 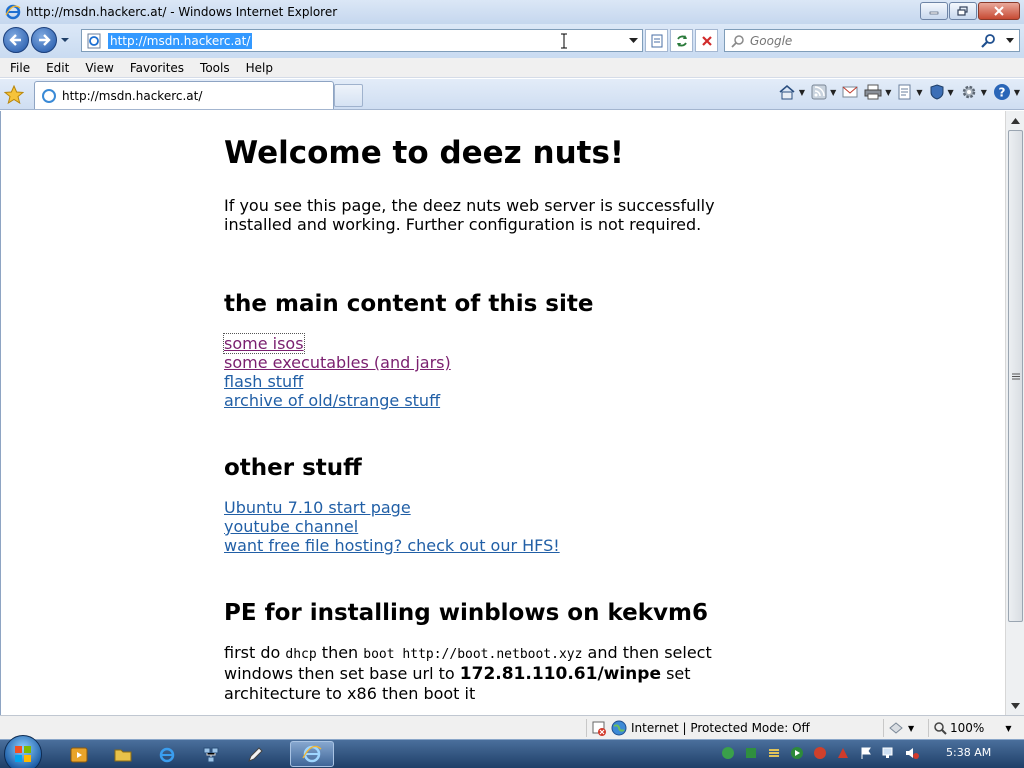 I want to click on media-player-icon, so click(x=79, y=755).